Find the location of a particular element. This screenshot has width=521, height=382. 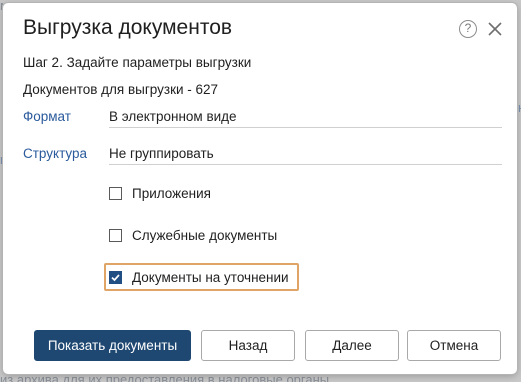

next-button: Далее is located at coordinates (352, 345).